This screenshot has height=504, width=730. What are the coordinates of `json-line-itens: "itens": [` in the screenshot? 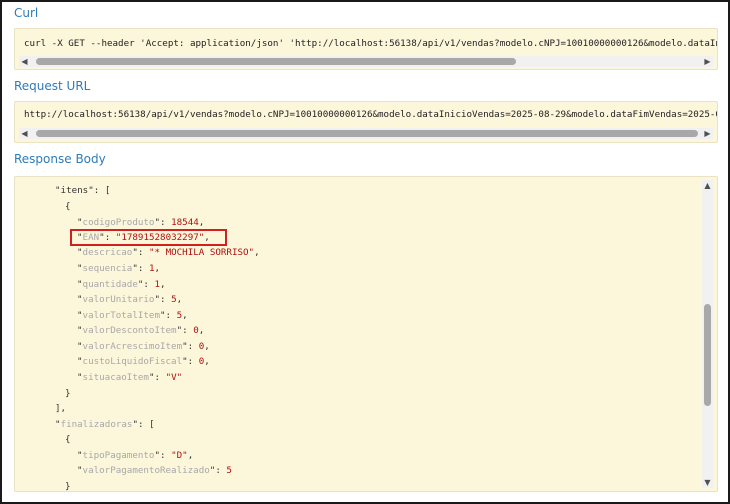 It's located at (83, 190).